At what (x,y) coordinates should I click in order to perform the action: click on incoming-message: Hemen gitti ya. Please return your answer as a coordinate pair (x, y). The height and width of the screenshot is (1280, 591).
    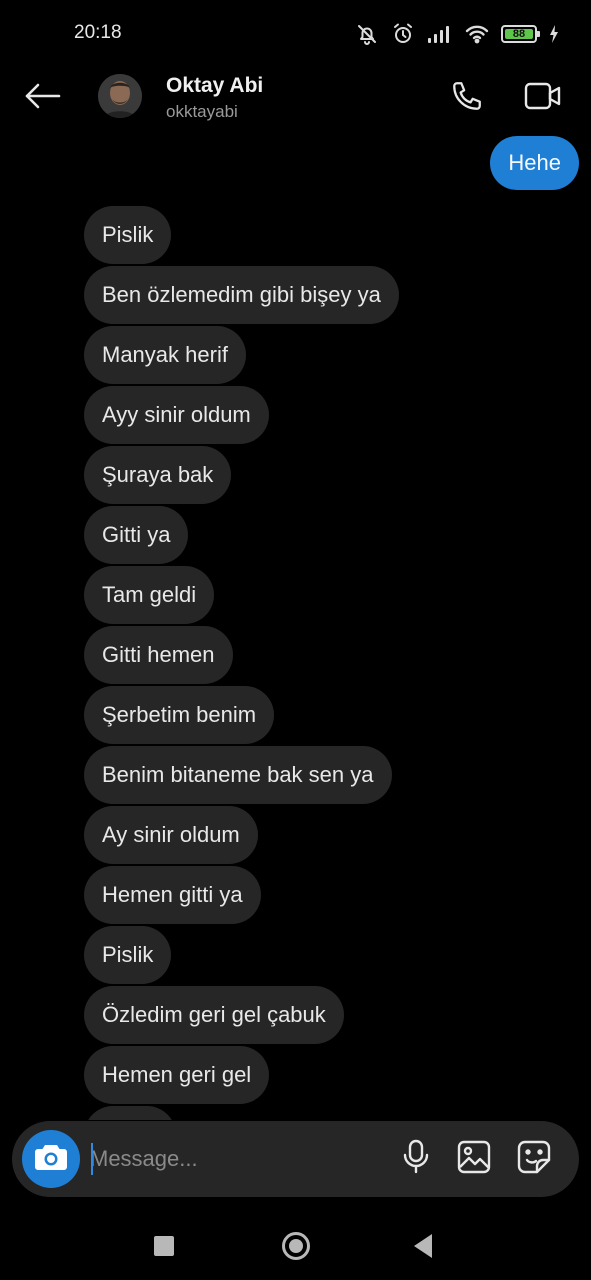
    Looking at the image, I should click on (172, 895).